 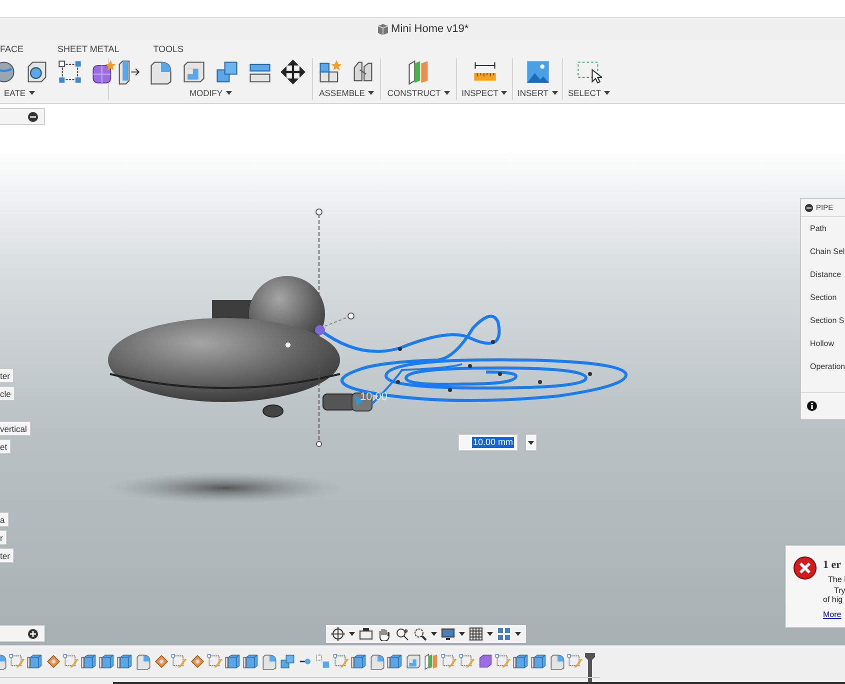 What do you see at coordinates (19, 93) in the screenshot?
I see `toolbar-group-menu: EATE` at bounding box center [19, 93].